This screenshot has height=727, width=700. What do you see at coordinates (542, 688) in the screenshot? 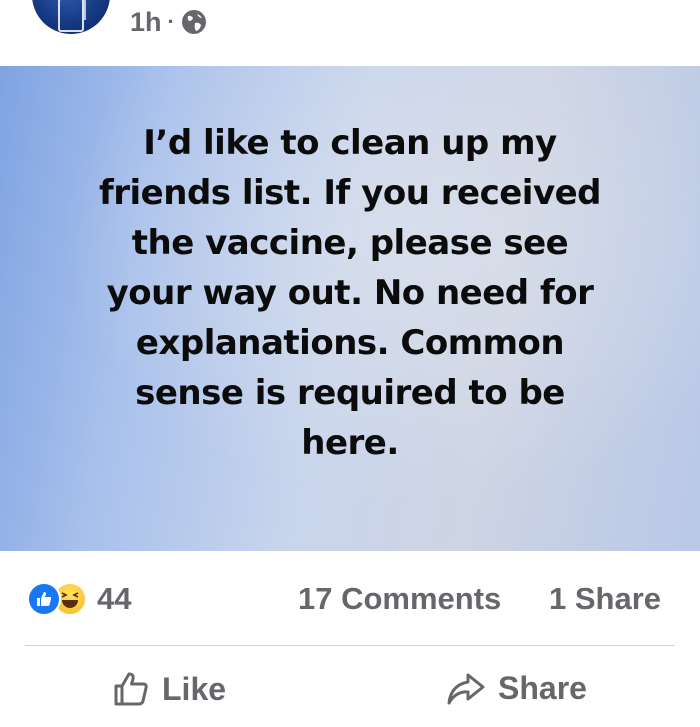
I see `share-label: Share` at bounding box center [542, 688].